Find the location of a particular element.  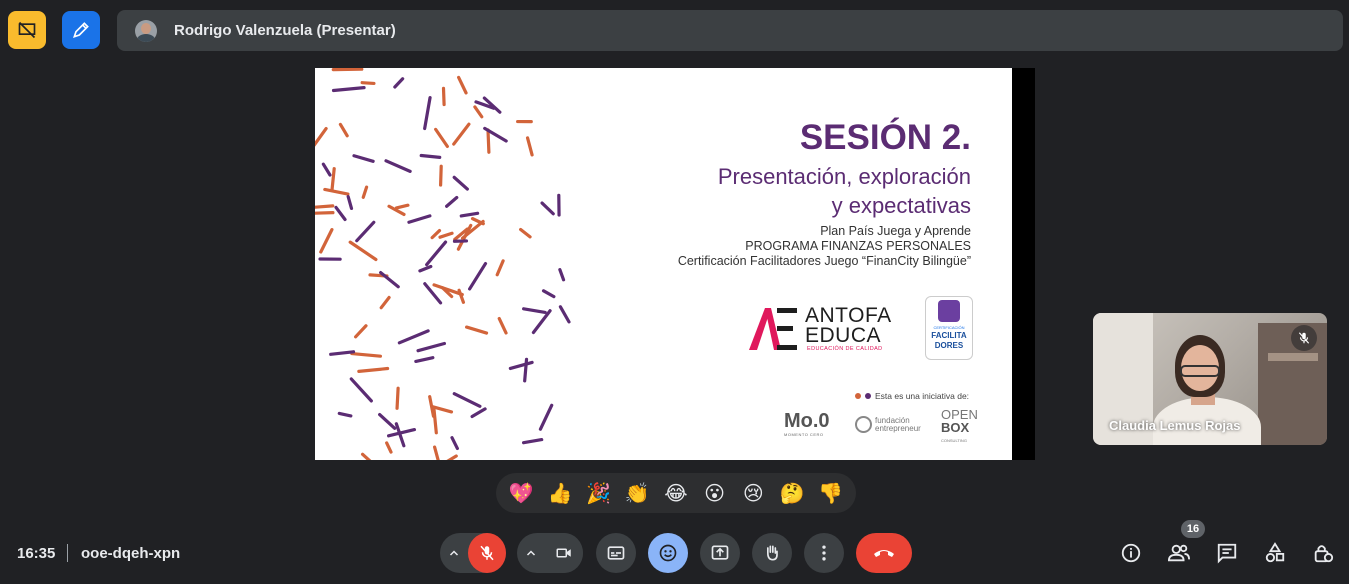

people-icon is located at coordinates (1178, 553).